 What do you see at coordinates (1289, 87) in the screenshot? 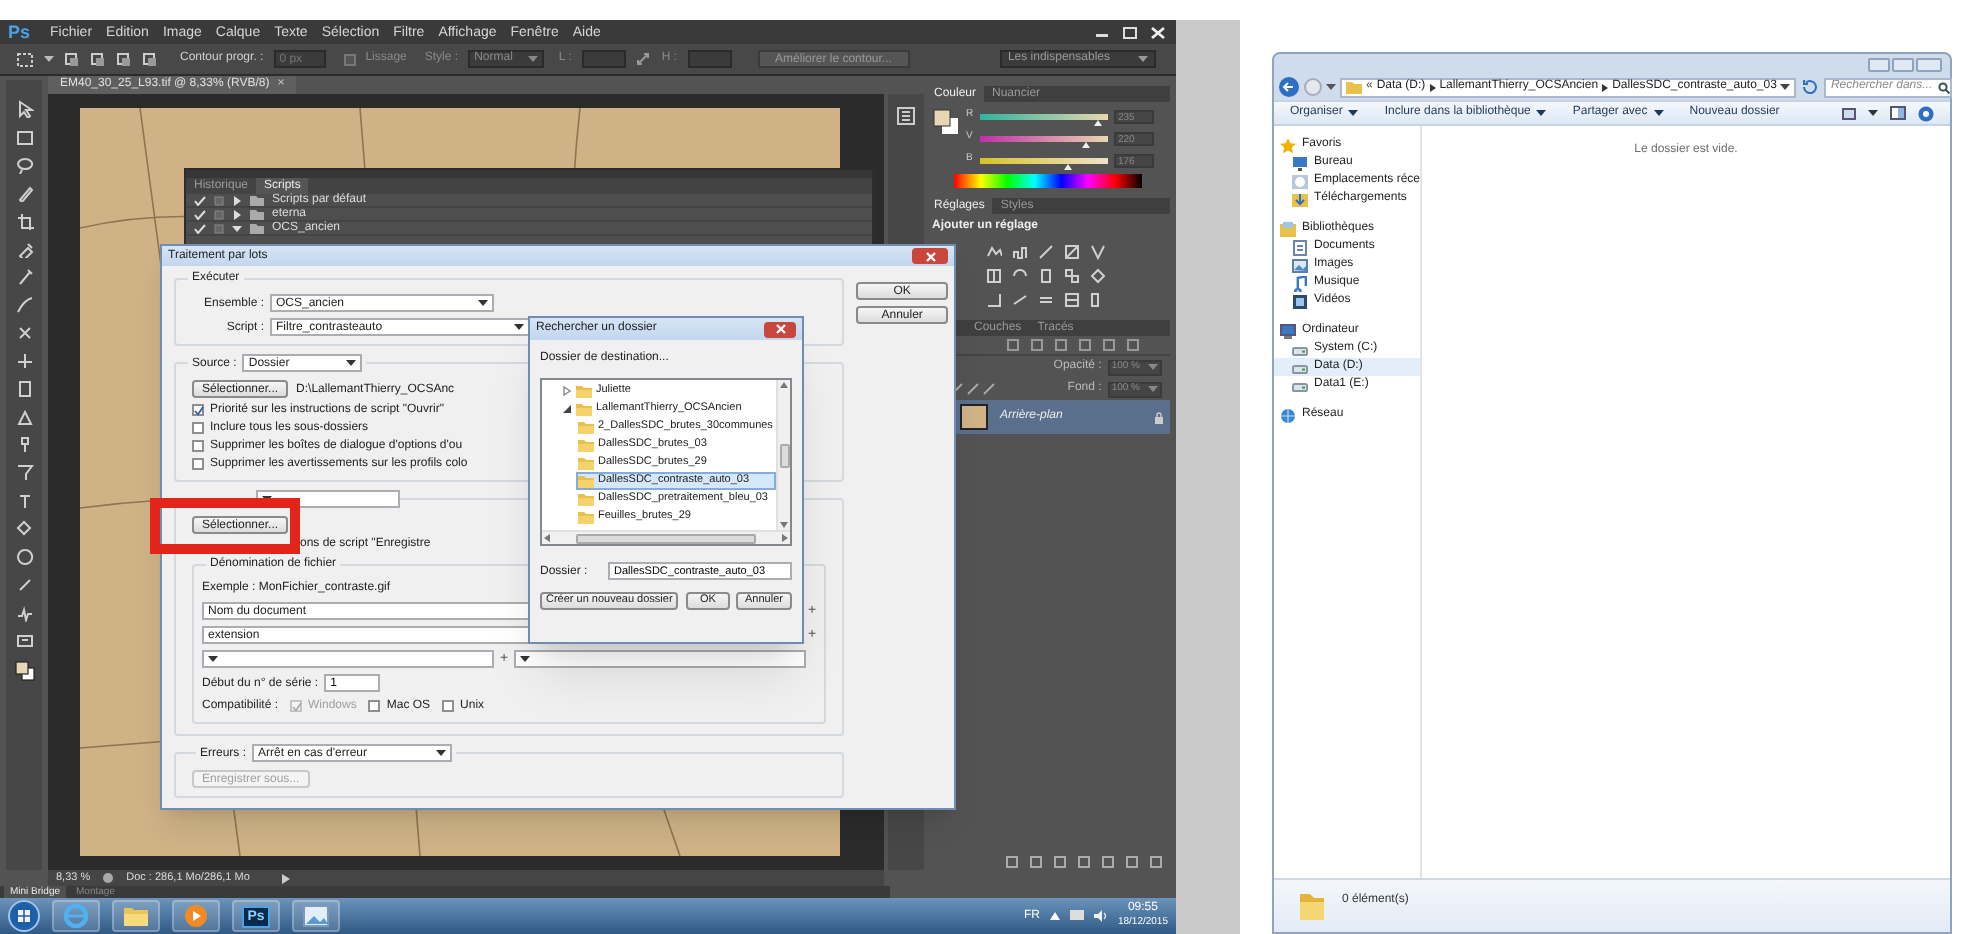
I see `back-button` at bounding box center [1289, 87].